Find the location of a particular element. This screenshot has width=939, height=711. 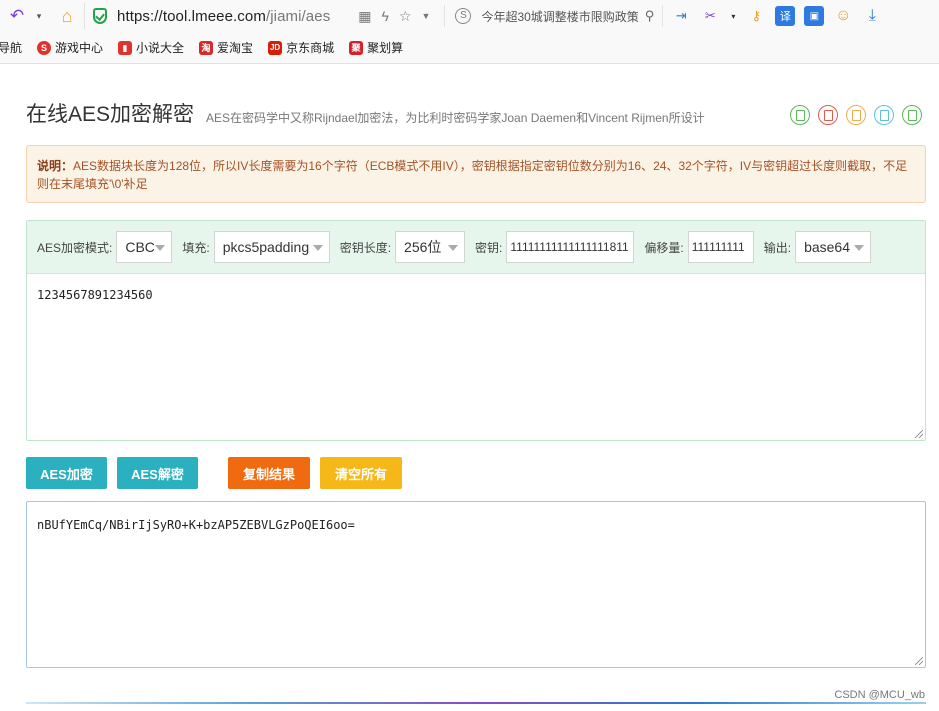

mode-select: CBC is located at coordinates (144, 247).